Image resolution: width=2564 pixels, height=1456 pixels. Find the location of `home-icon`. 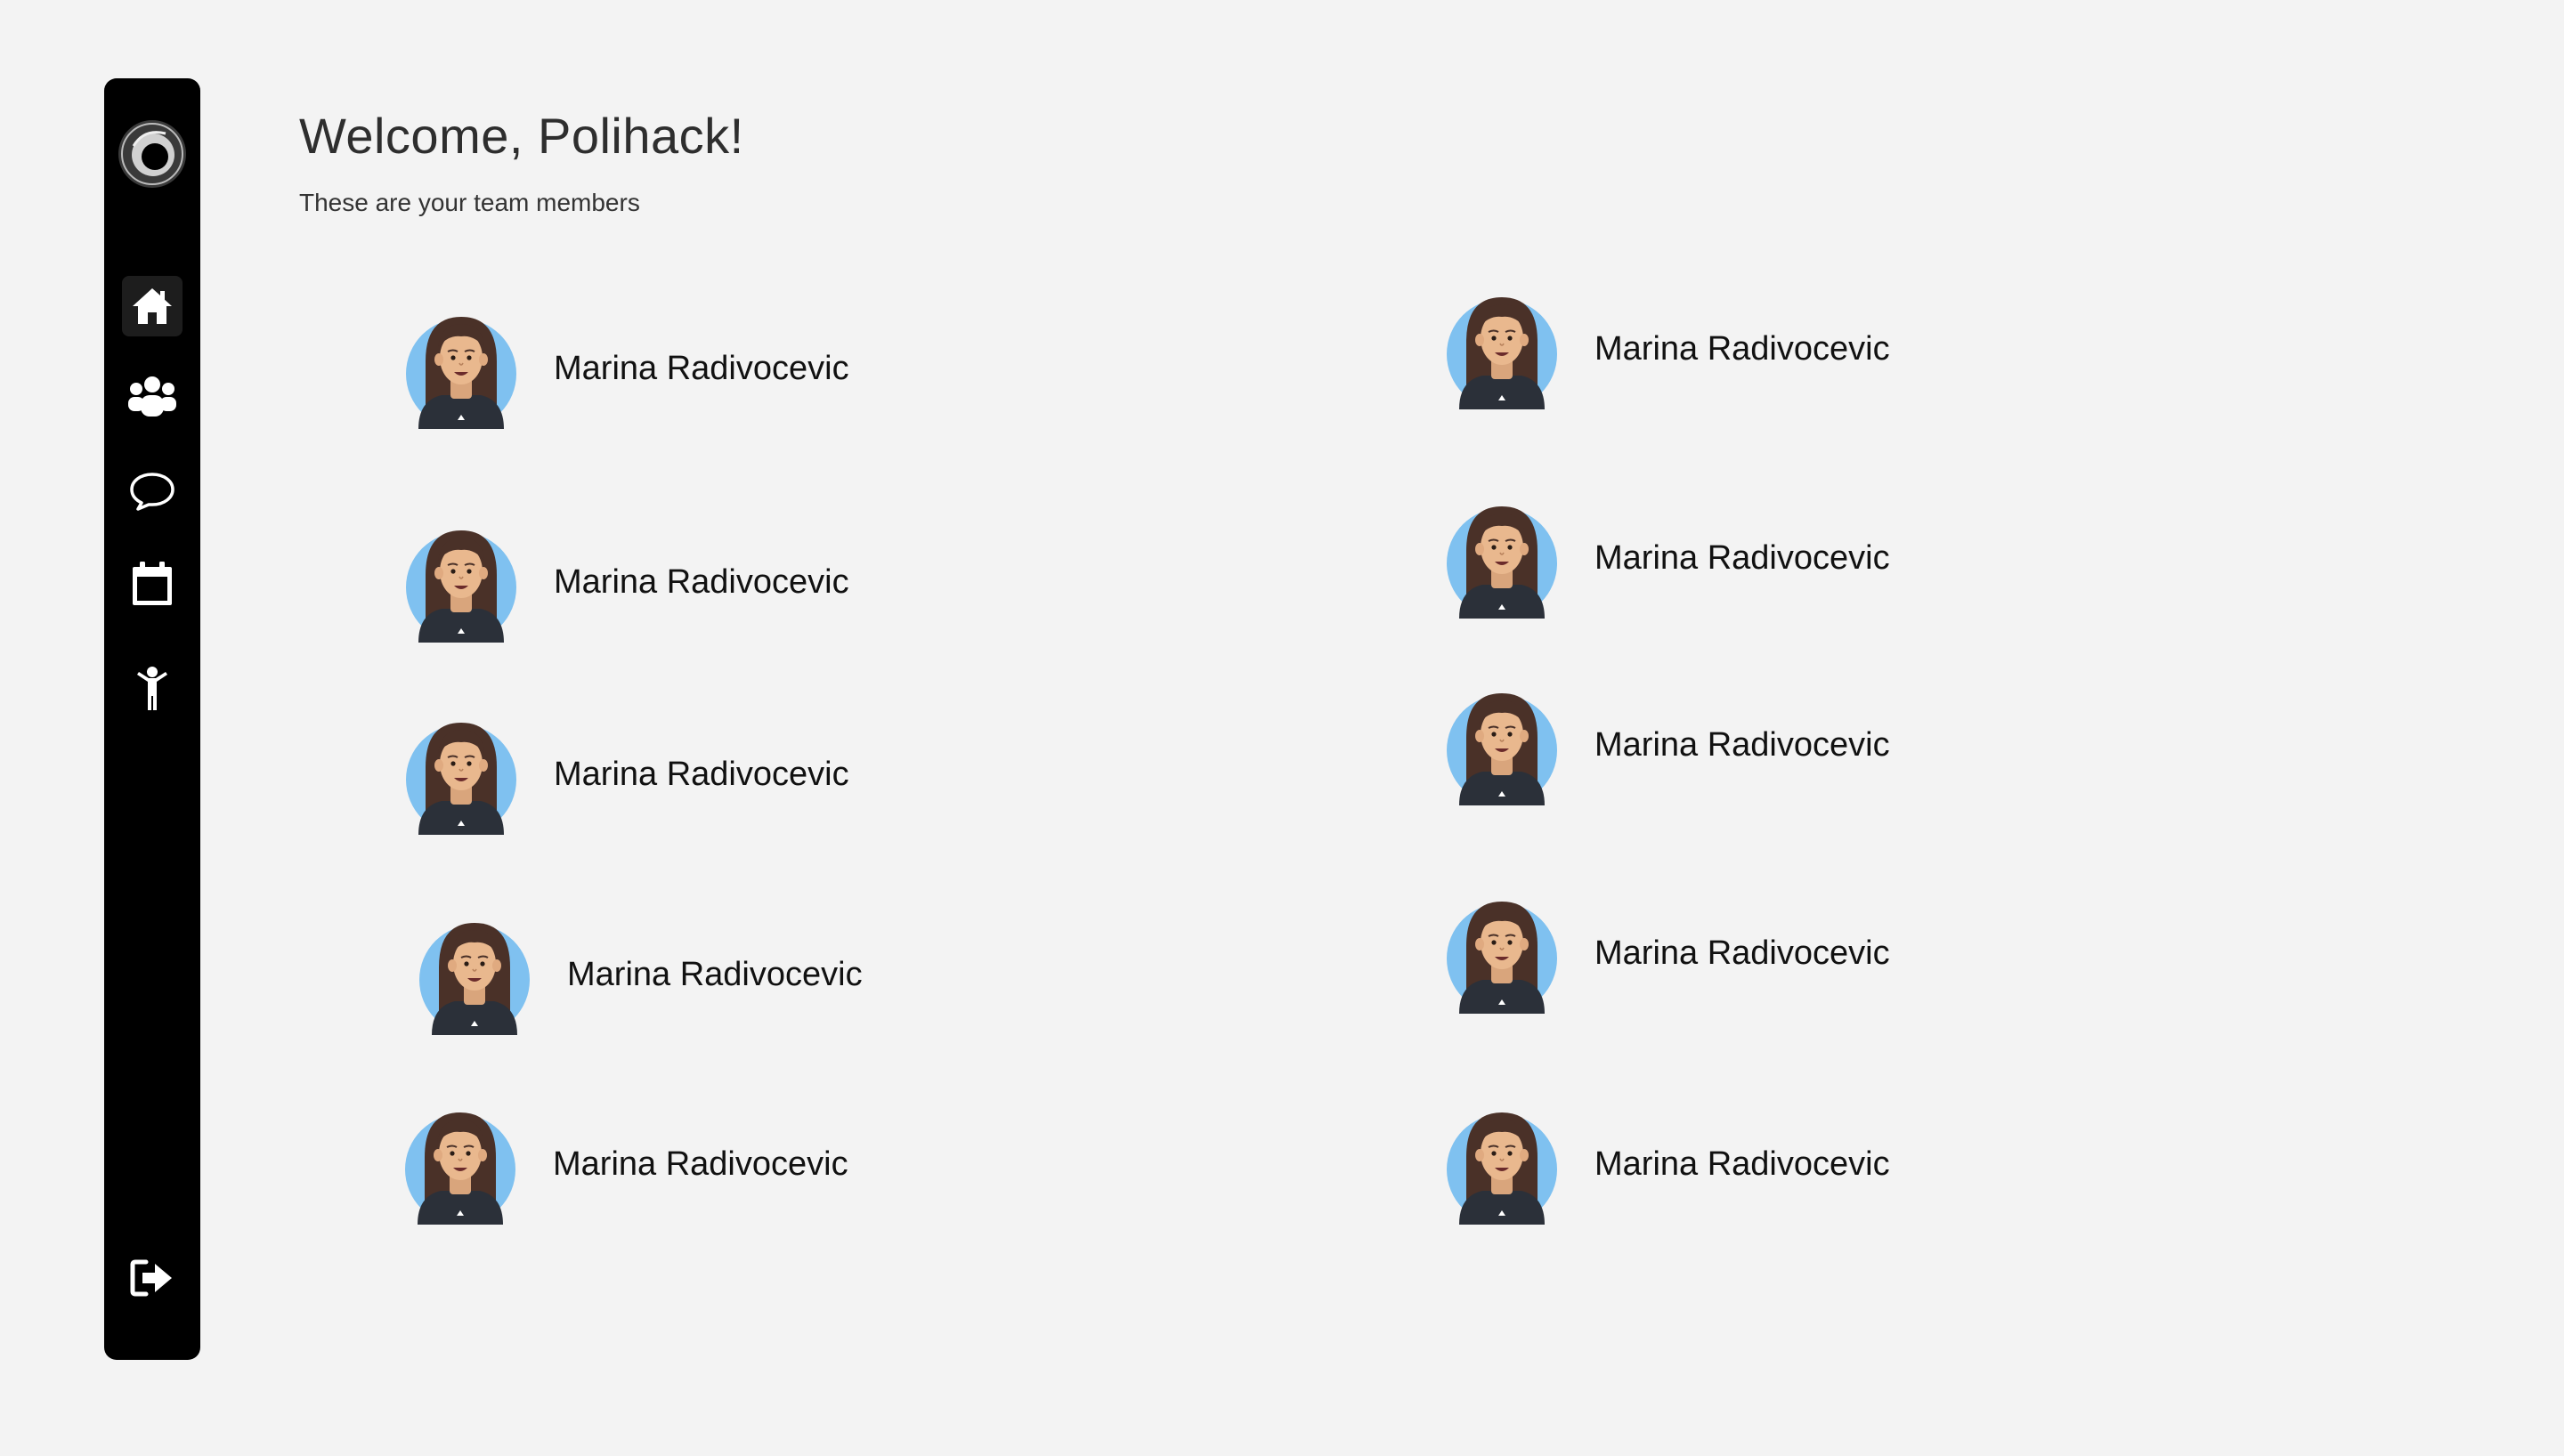

home-icon is located at coordinates (152, 306).